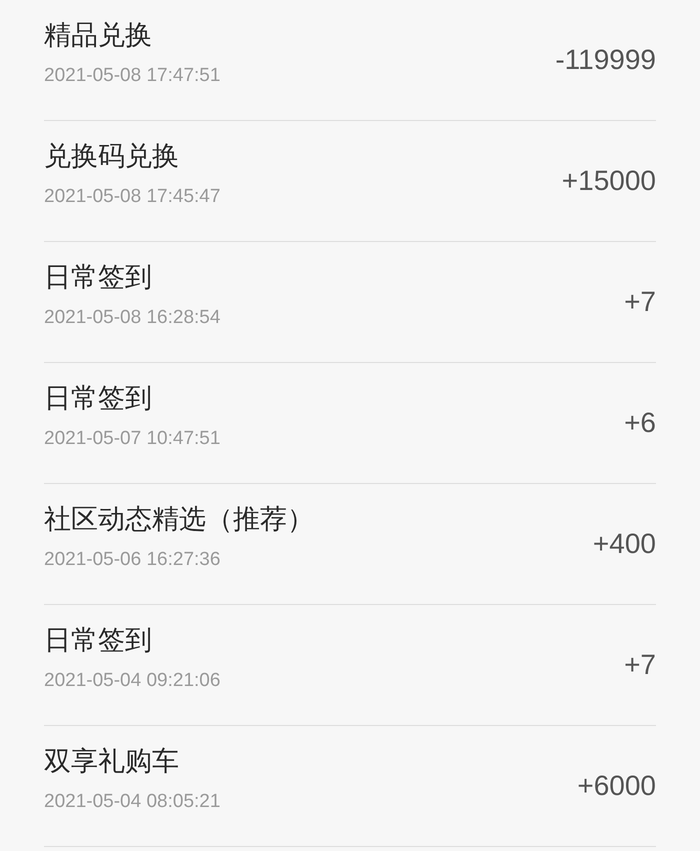  What do you see at coordinates (132, 76) in the screenshot?
I see `record-time: 2021-05-08 17:47:51` at bounding box center [132, 76].